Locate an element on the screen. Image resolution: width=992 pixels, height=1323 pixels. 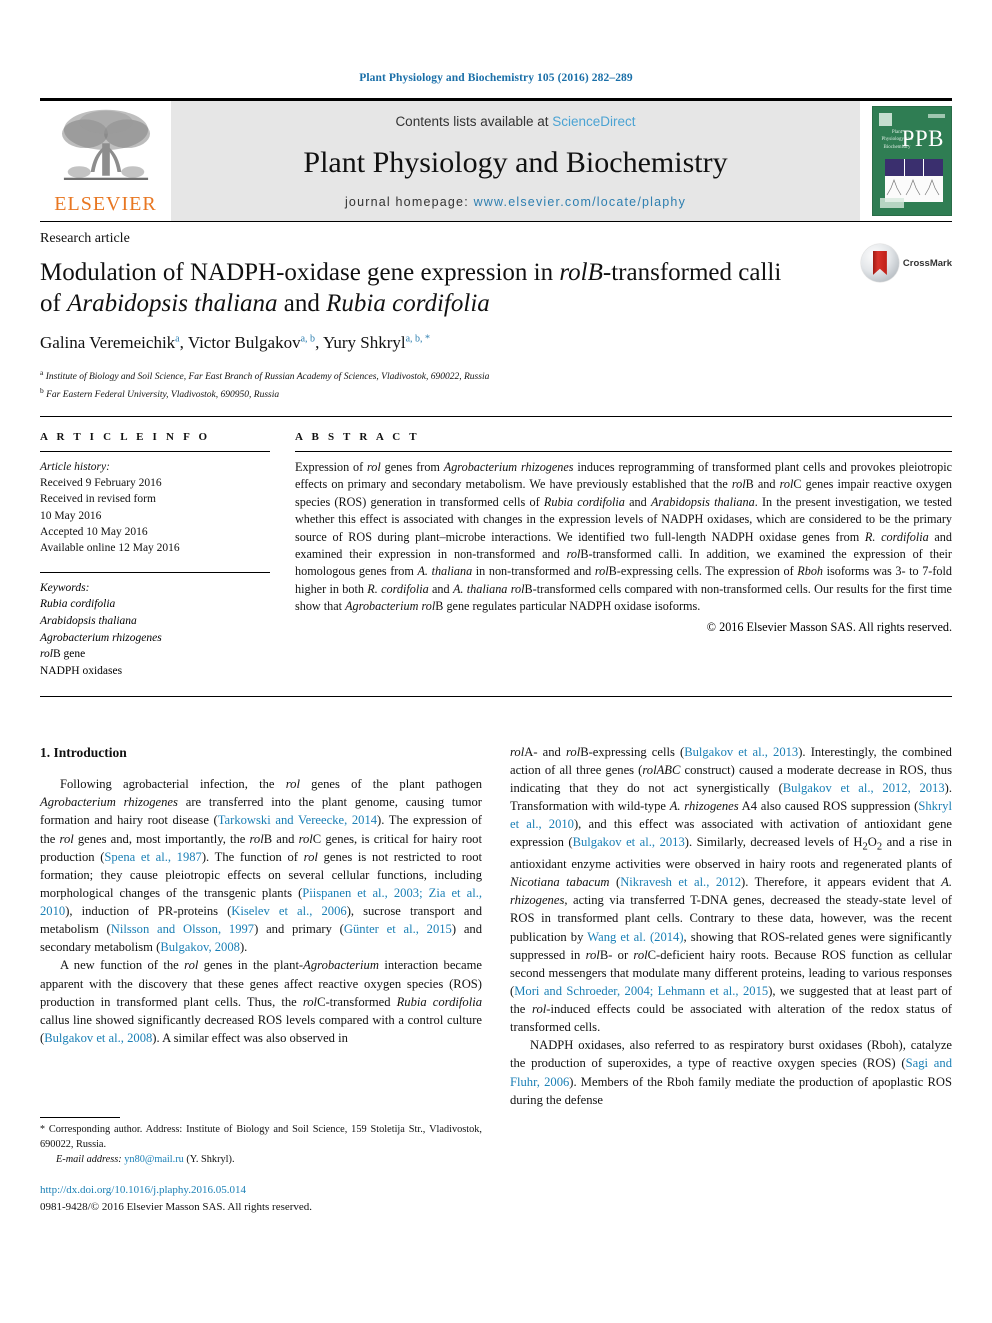
contents-prefix: Contents lists available at is located at coordinates (474, 121).